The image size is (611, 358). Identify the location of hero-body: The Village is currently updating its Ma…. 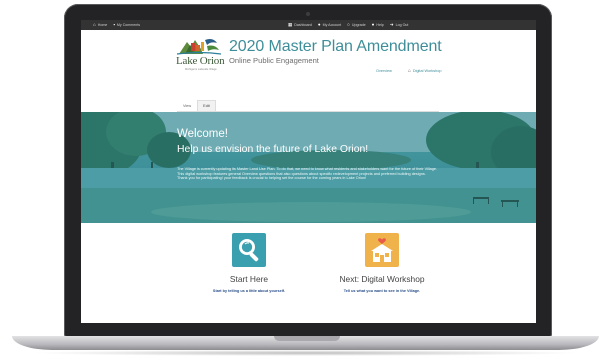
(319, 174).